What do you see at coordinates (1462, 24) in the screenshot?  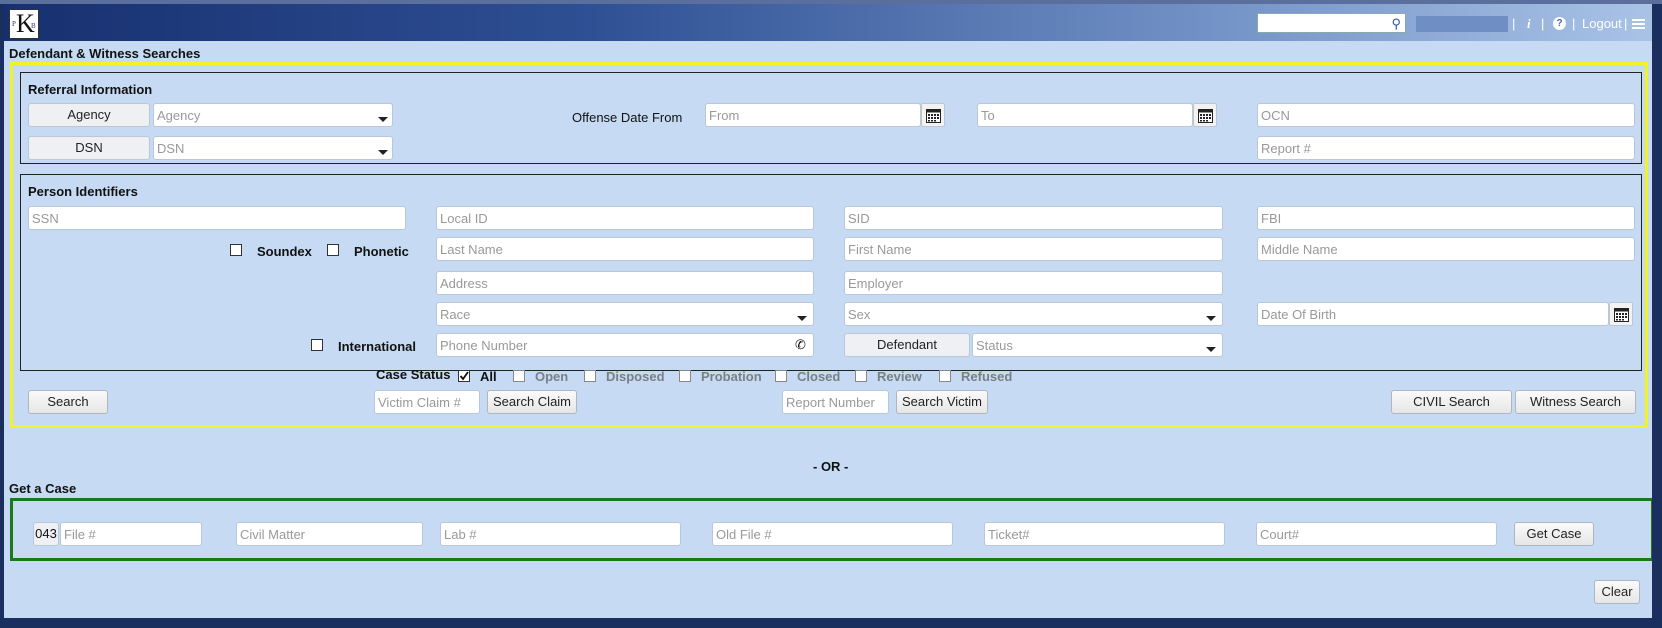 I see `user-name-box` at bounding box center [1462, 24].